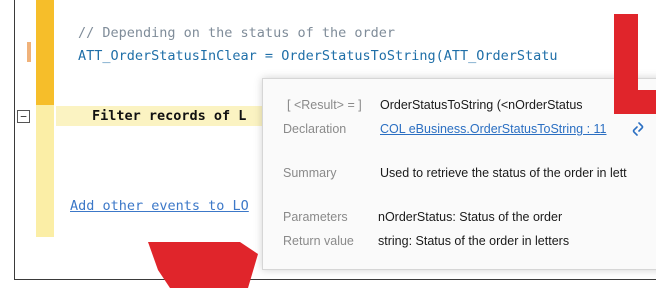 The width and height of the screenshot is (656, 288). Describe the element at coordinates (159, 206) in the screenshot. I see `add-other-events-link: Add other events to LO` at that location.